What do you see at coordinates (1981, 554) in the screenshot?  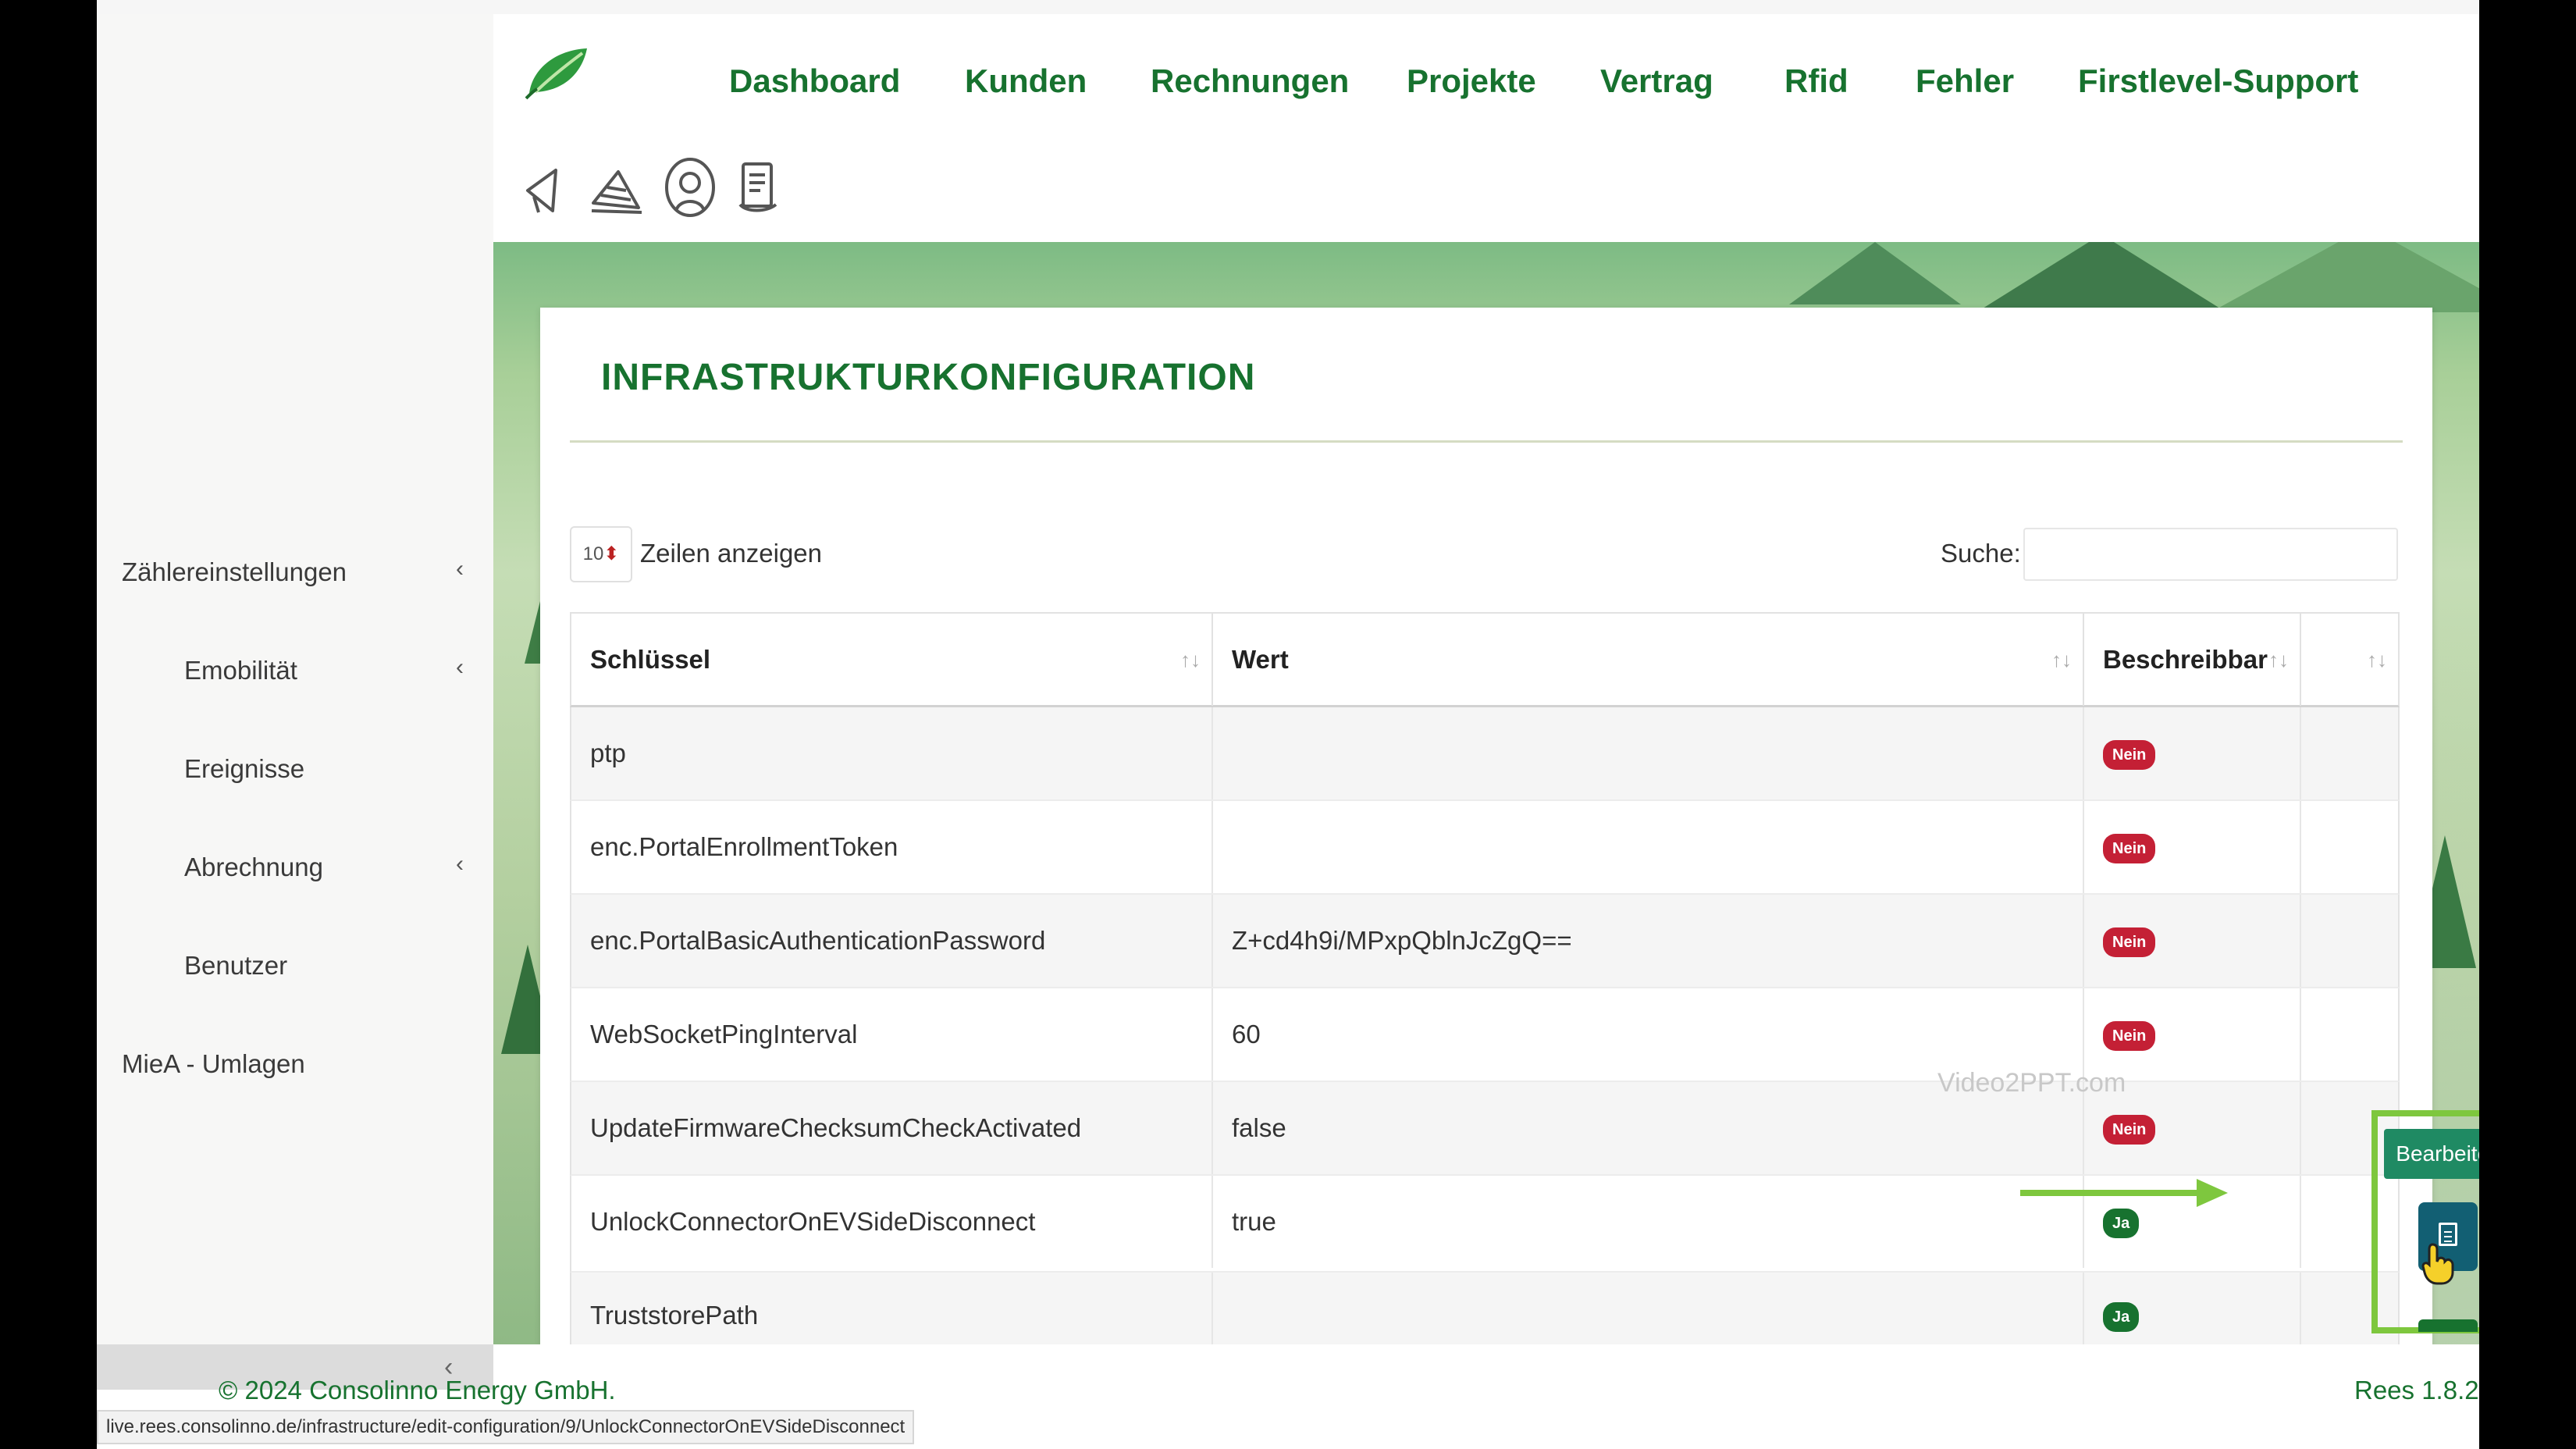 I see `search-label: Suche:` at bounding box center [1981, 554].